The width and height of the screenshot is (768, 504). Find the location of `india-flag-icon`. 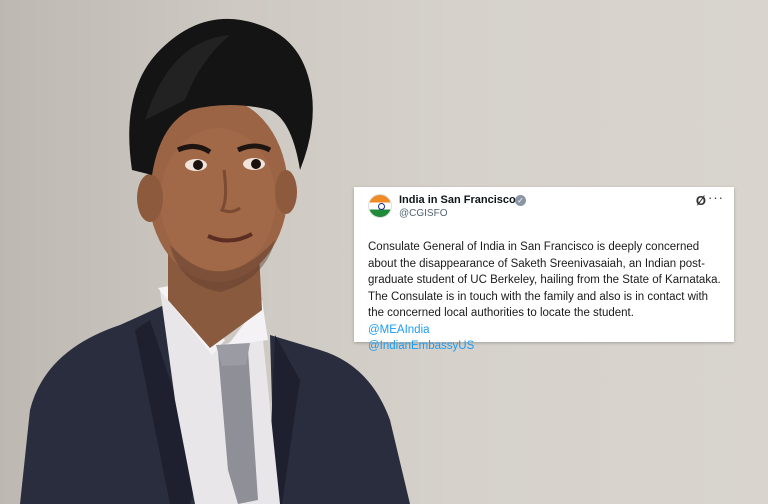

india-flag-icon is located at coordinates (380, 206).